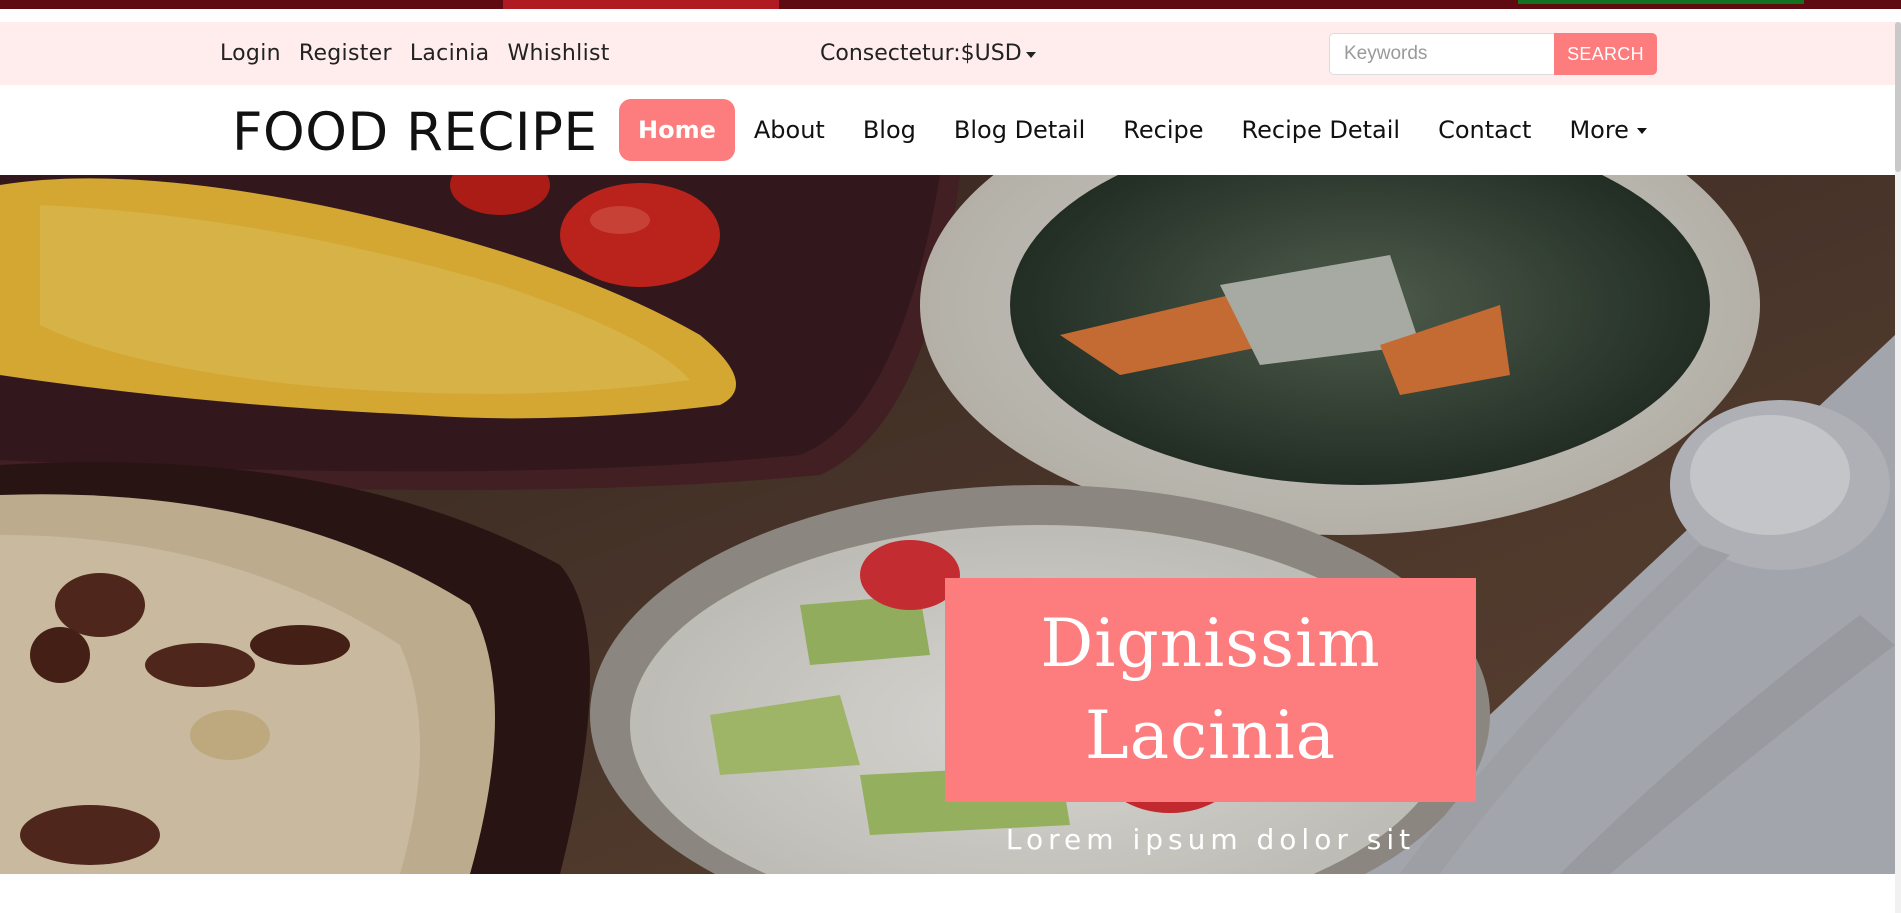  What do you see at coordinates (1605, 54) in the screenshot?
I see `search-button: SEARCH` at bounding box center [1605, 54].